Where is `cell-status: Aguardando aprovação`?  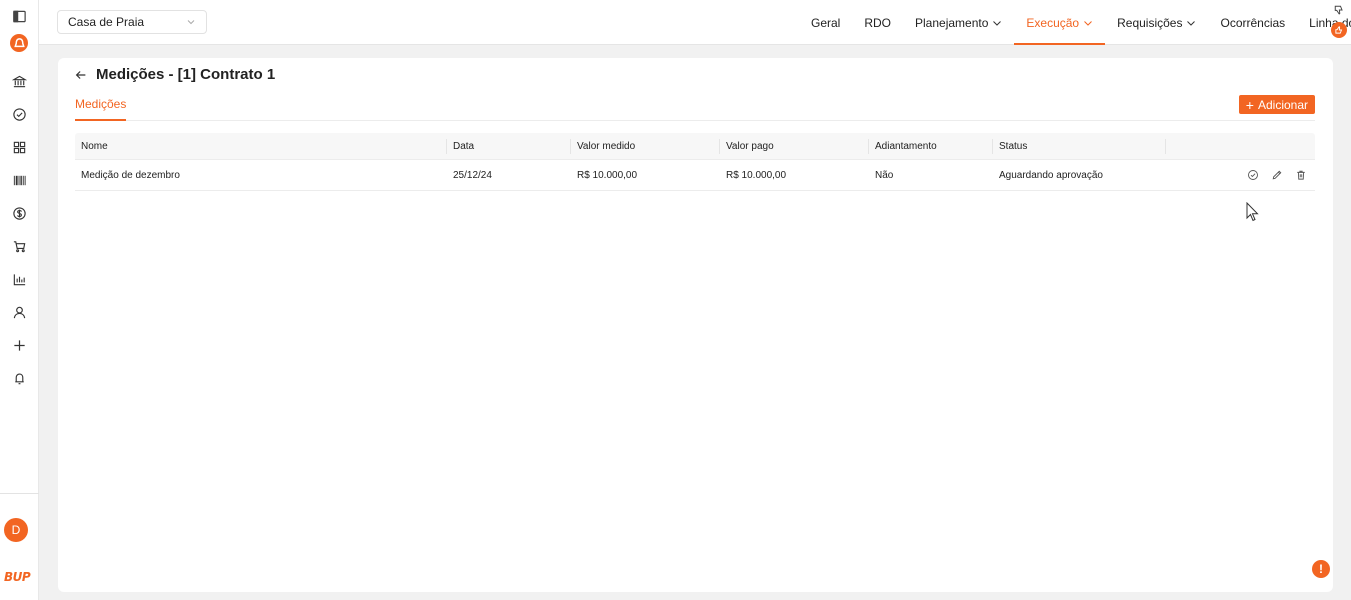
cell-status: Aguardando aprovação is located at coordinates (1051, 175).